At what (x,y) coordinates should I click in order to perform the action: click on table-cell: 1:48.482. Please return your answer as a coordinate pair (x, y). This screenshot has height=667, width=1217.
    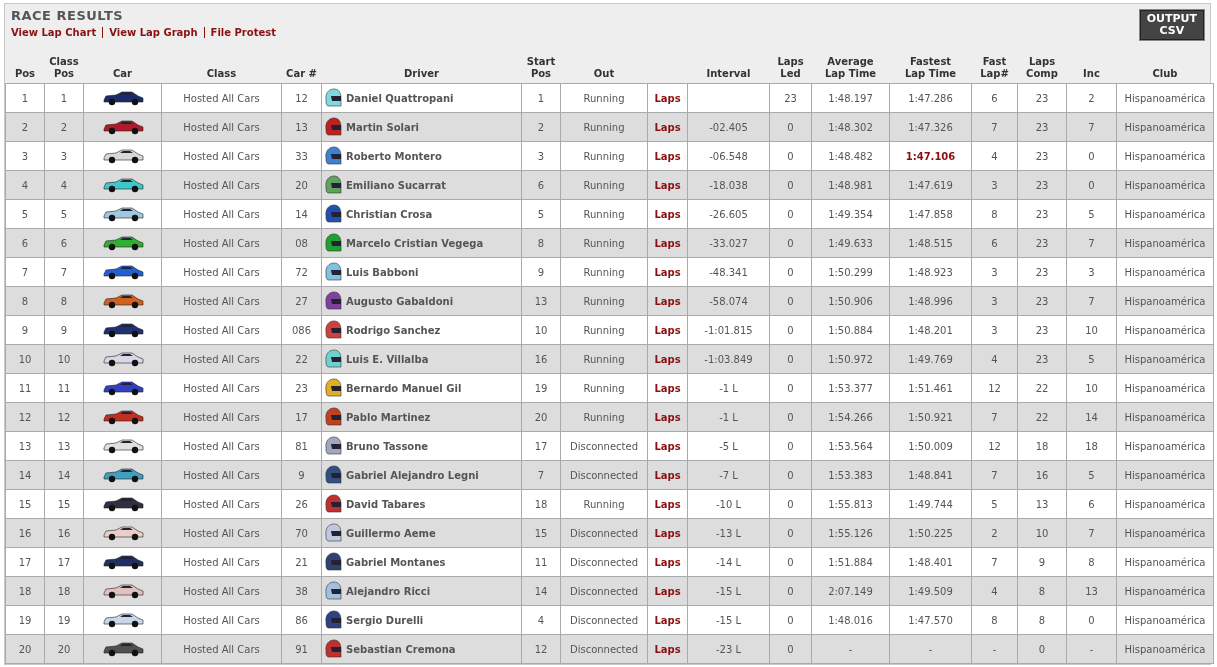
    Looking at the image, I should click on (850, 156).